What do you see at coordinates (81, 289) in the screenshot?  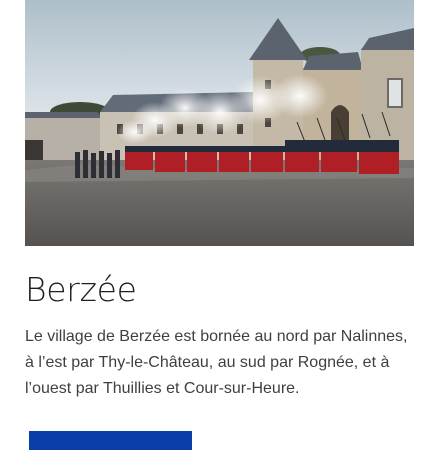 I see `page-title: Berzée` at bounding box center [81, 289].